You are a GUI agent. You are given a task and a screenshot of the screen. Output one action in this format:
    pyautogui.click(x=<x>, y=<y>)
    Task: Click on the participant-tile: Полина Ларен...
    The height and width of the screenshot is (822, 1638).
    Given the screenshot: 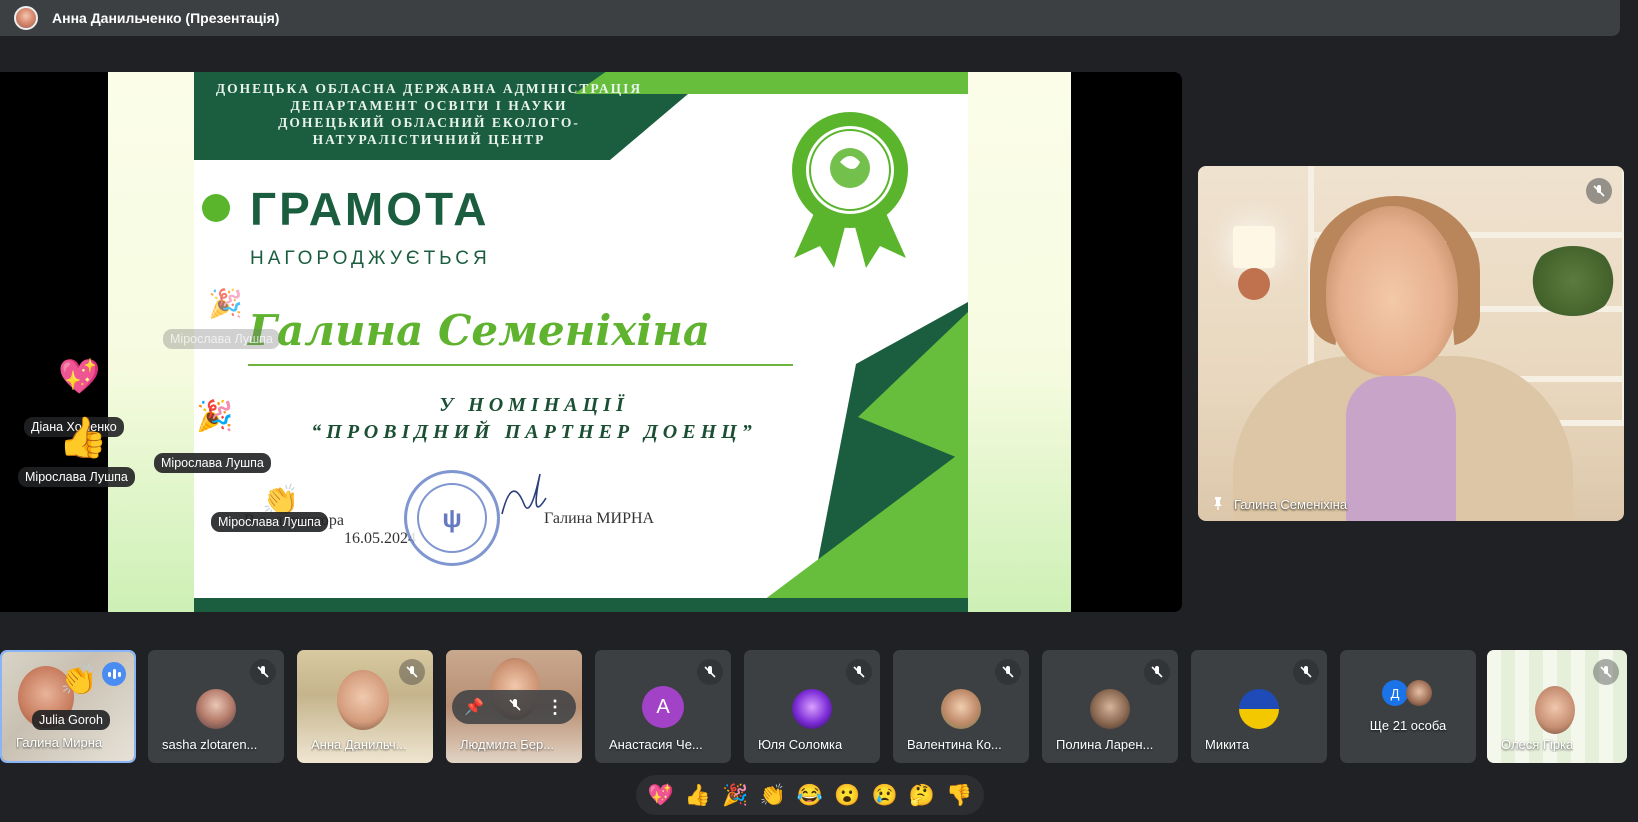 What is the action you would take?
    pyautogui.click(x=1110, y=706)
    